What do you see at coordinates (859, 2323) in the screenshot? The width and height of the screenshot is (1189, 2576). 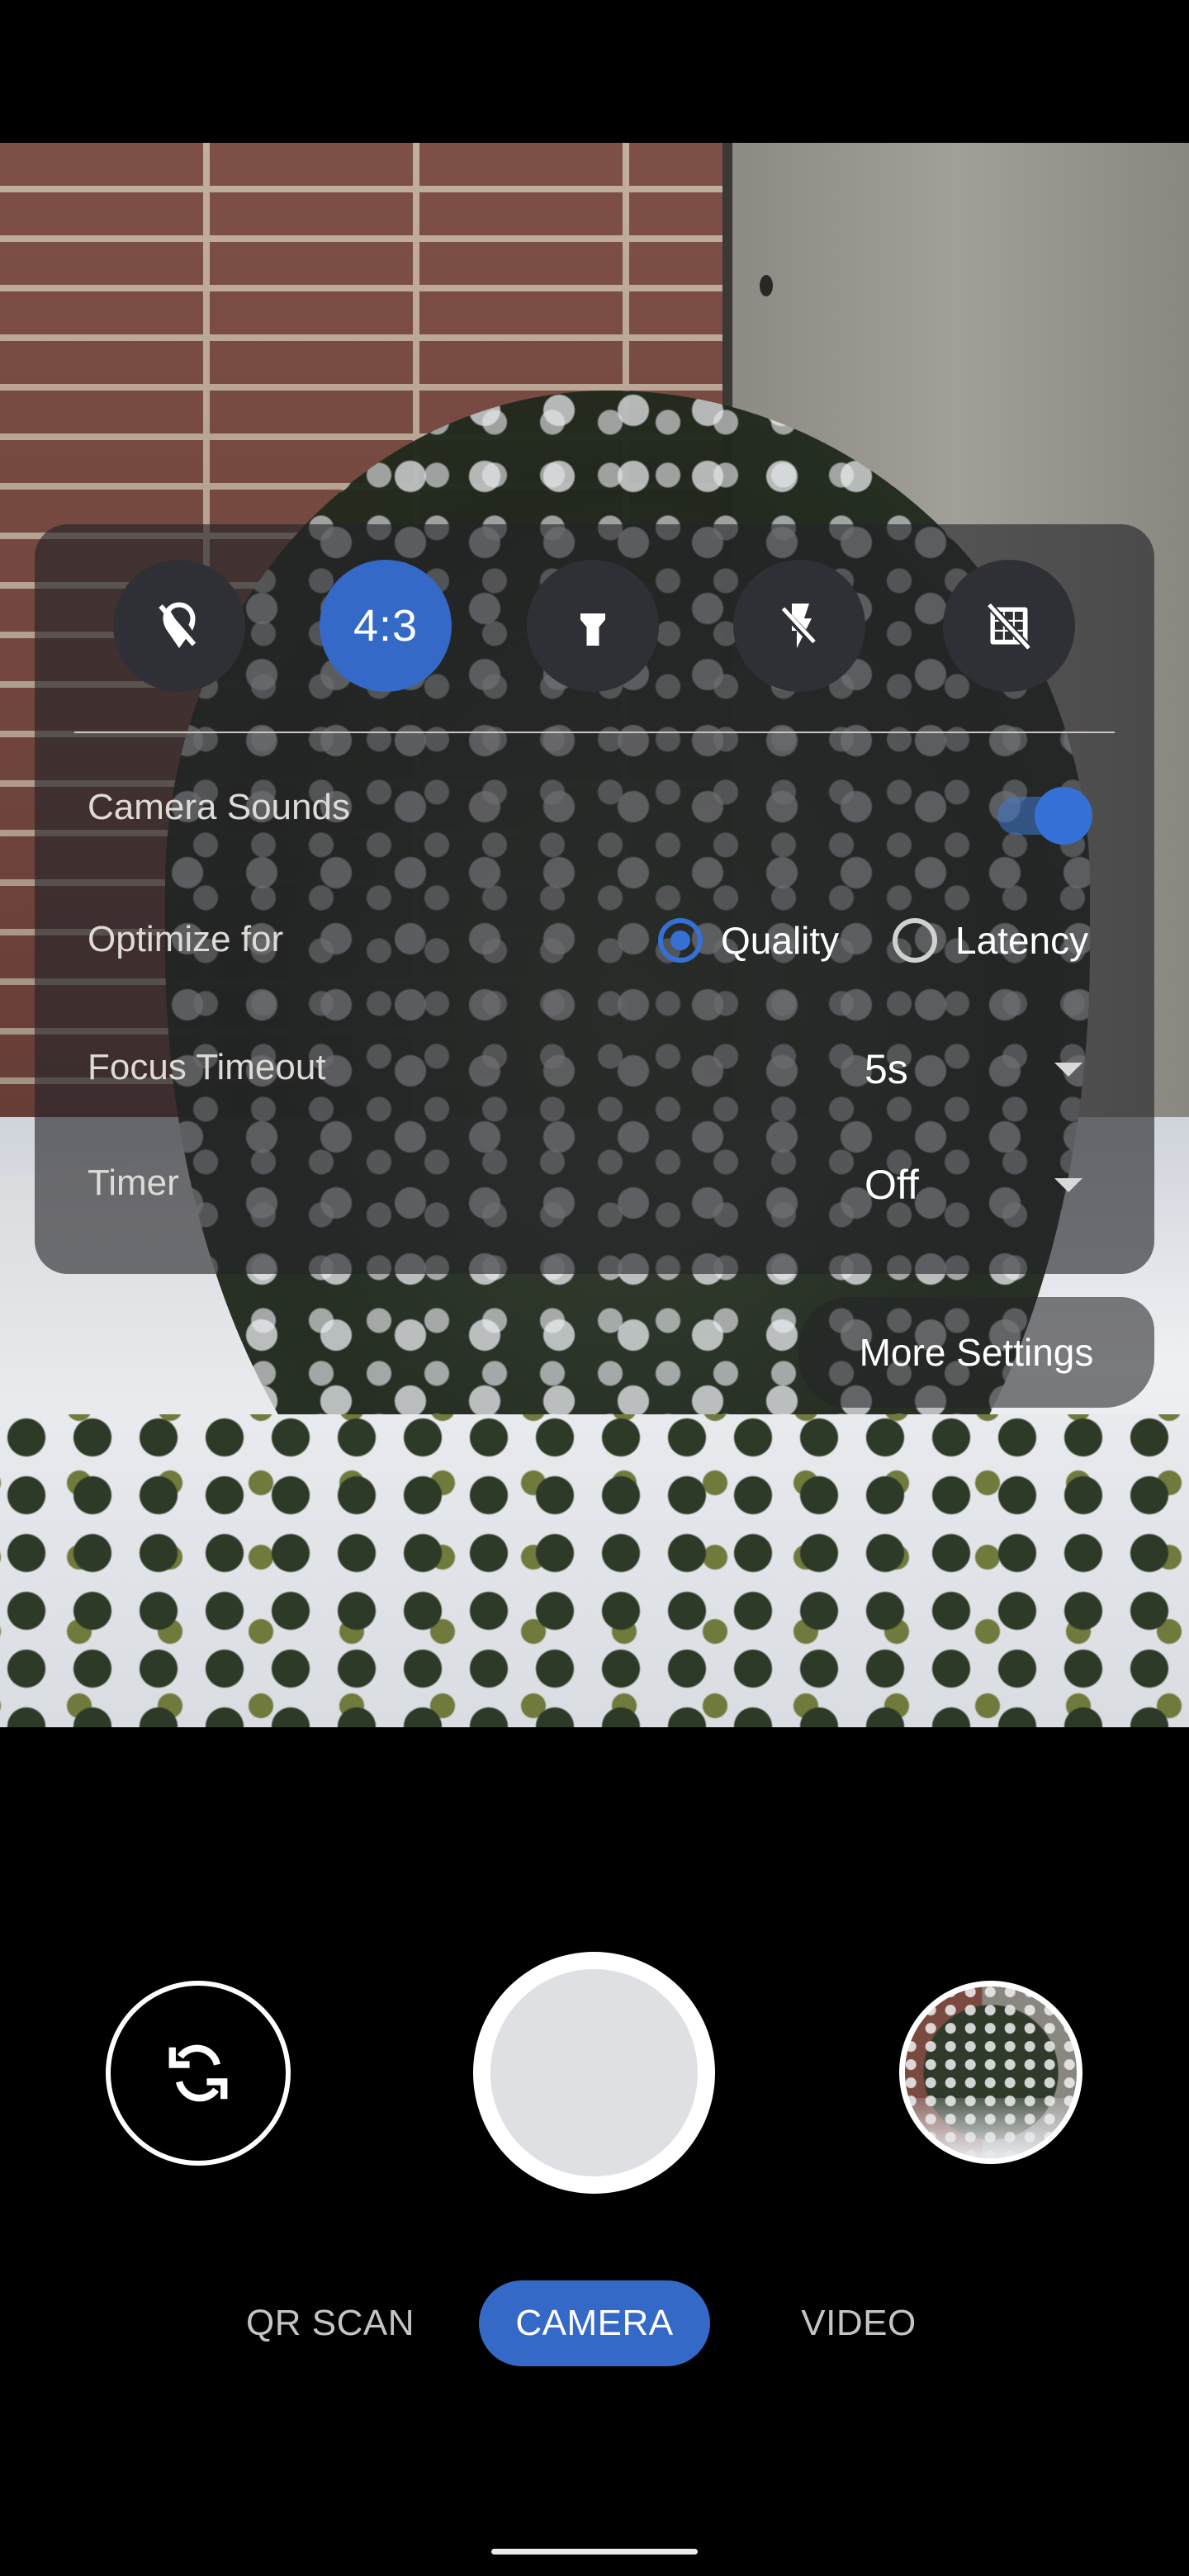 I see `mode-video: VIDEO` at bounding box center [859, 2323].